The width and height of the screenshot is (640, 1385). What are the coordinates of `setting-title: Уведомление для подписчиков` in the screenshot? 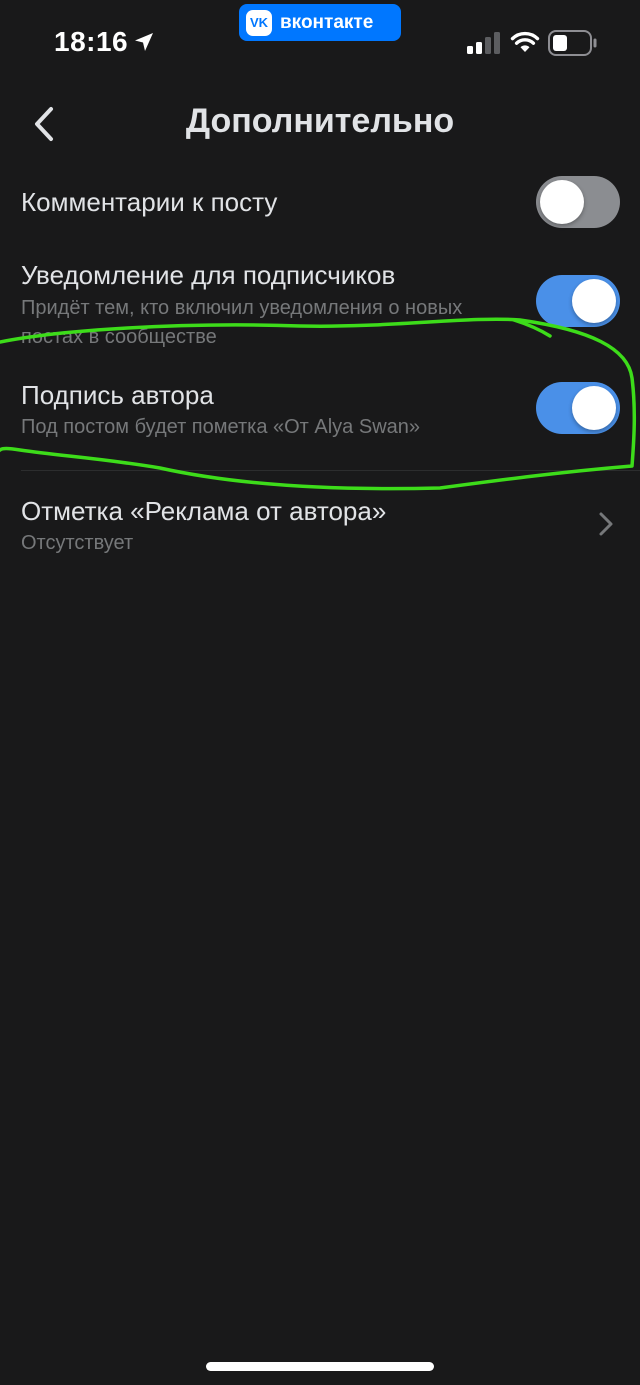 It's located at (208, 275).